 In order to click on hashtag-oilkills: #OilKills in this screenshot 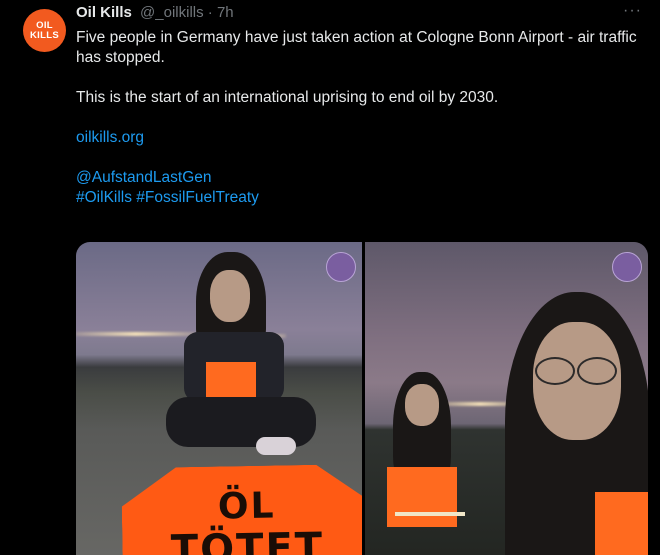, I will do `click(104, 197)`.